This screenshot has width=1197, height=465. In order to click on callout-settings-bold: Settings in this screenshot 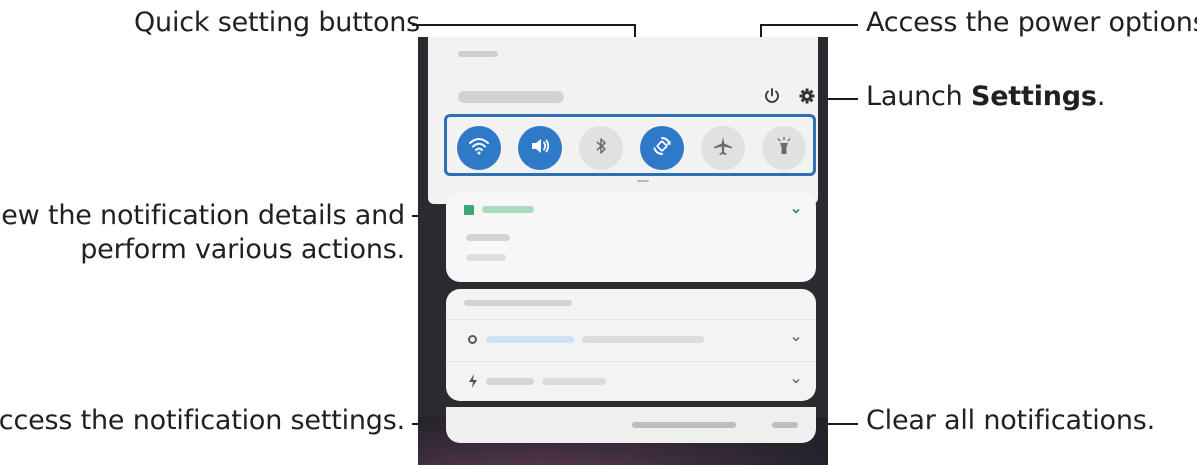, I will do `click(1033, 96)`.